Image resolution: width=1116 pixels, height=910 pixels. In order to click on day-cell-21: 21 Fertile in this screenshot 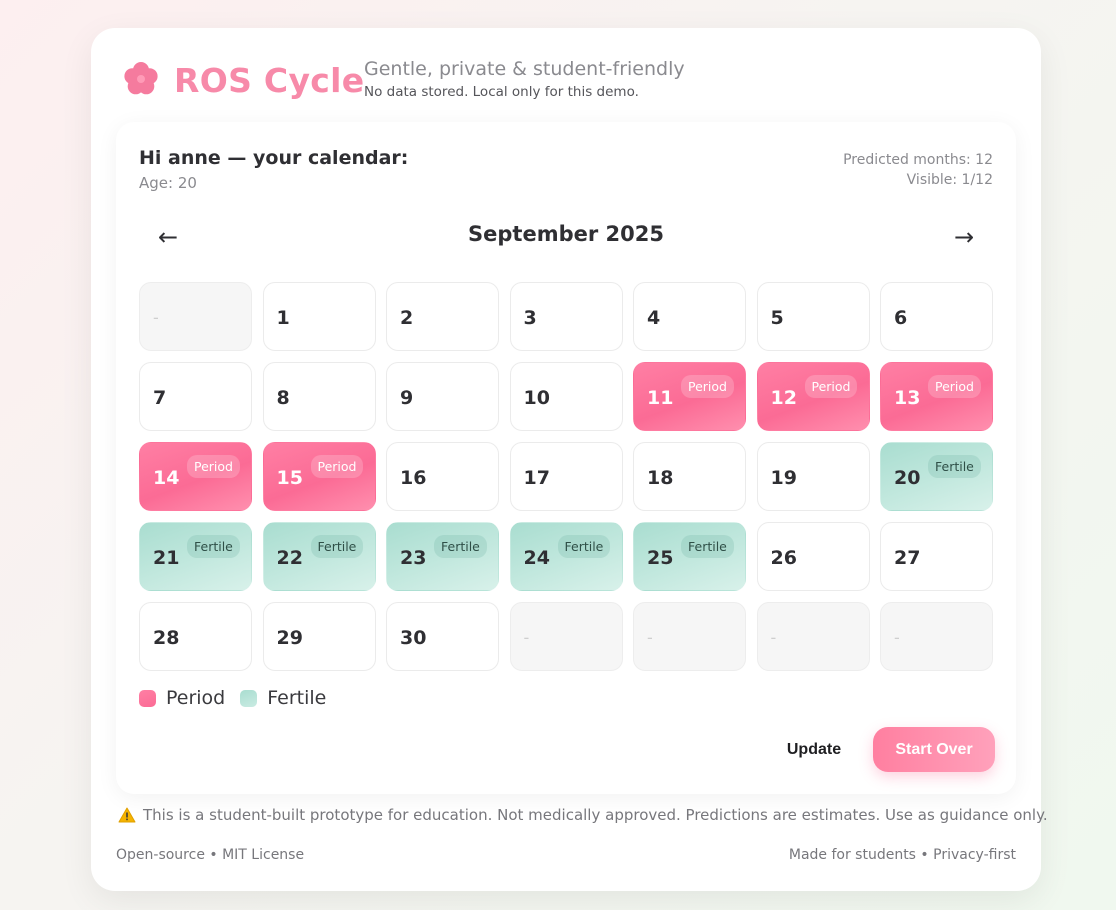, I will do `click(195, 556)`.